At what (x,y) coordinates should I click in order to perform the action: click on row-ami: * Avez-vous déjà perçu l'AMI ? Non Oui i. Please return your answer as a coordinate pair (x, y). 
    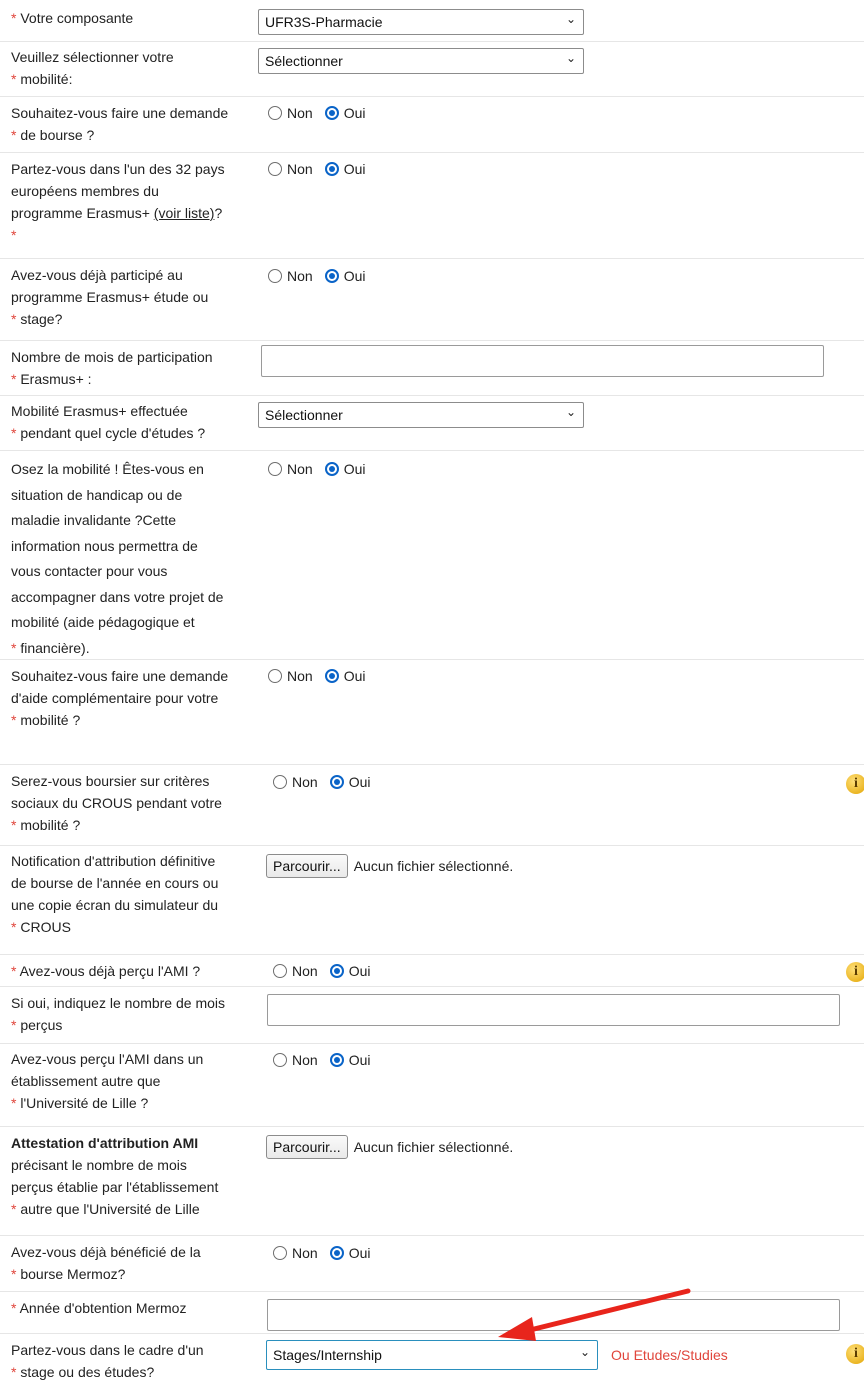
    Looking at the image, I should click on (432, 971).